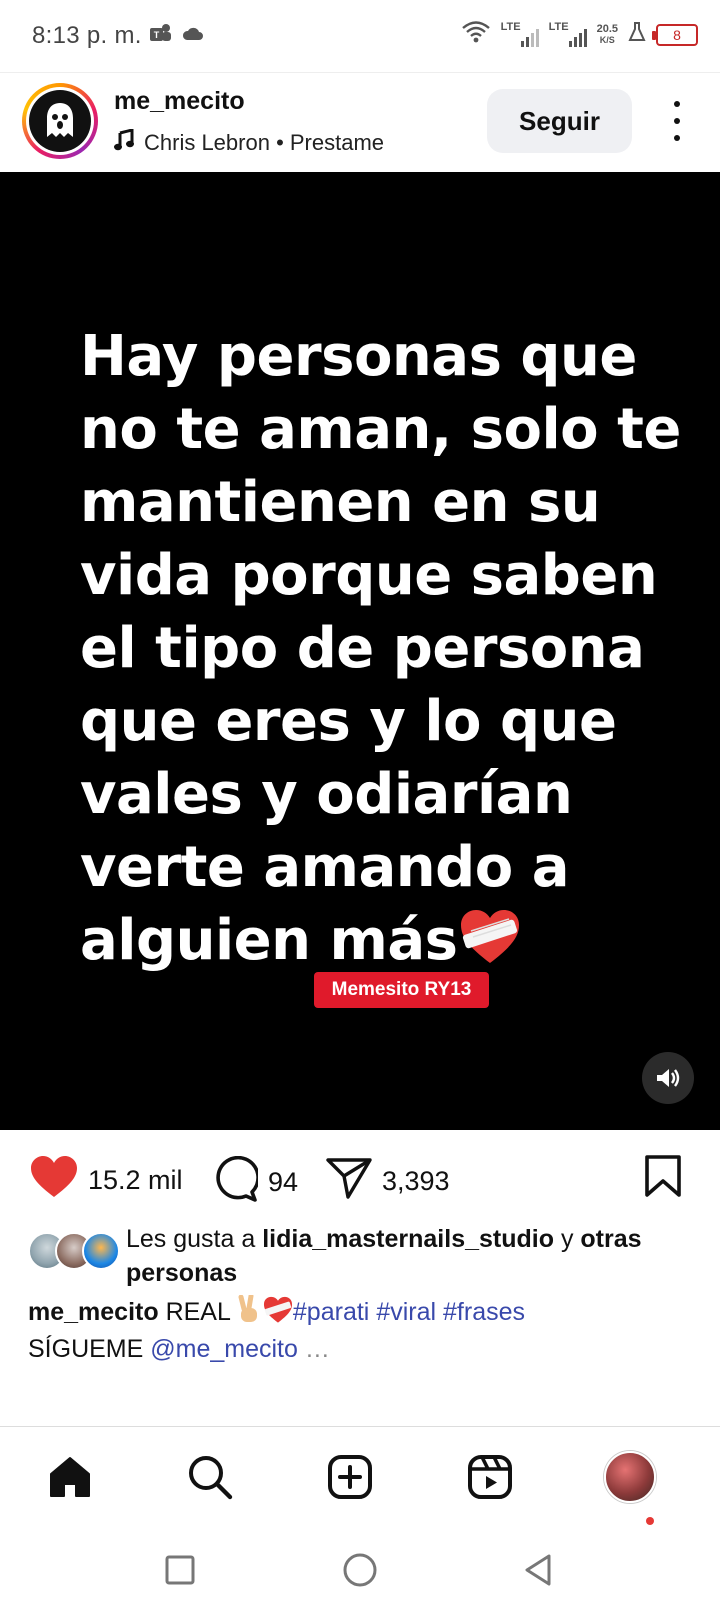 Image resolution: width=720 pixels, height=1612 pixels. Describe the element at coordinates (93, 1312) in the screenshot. I see `caption-username: me_mecito` at that location.